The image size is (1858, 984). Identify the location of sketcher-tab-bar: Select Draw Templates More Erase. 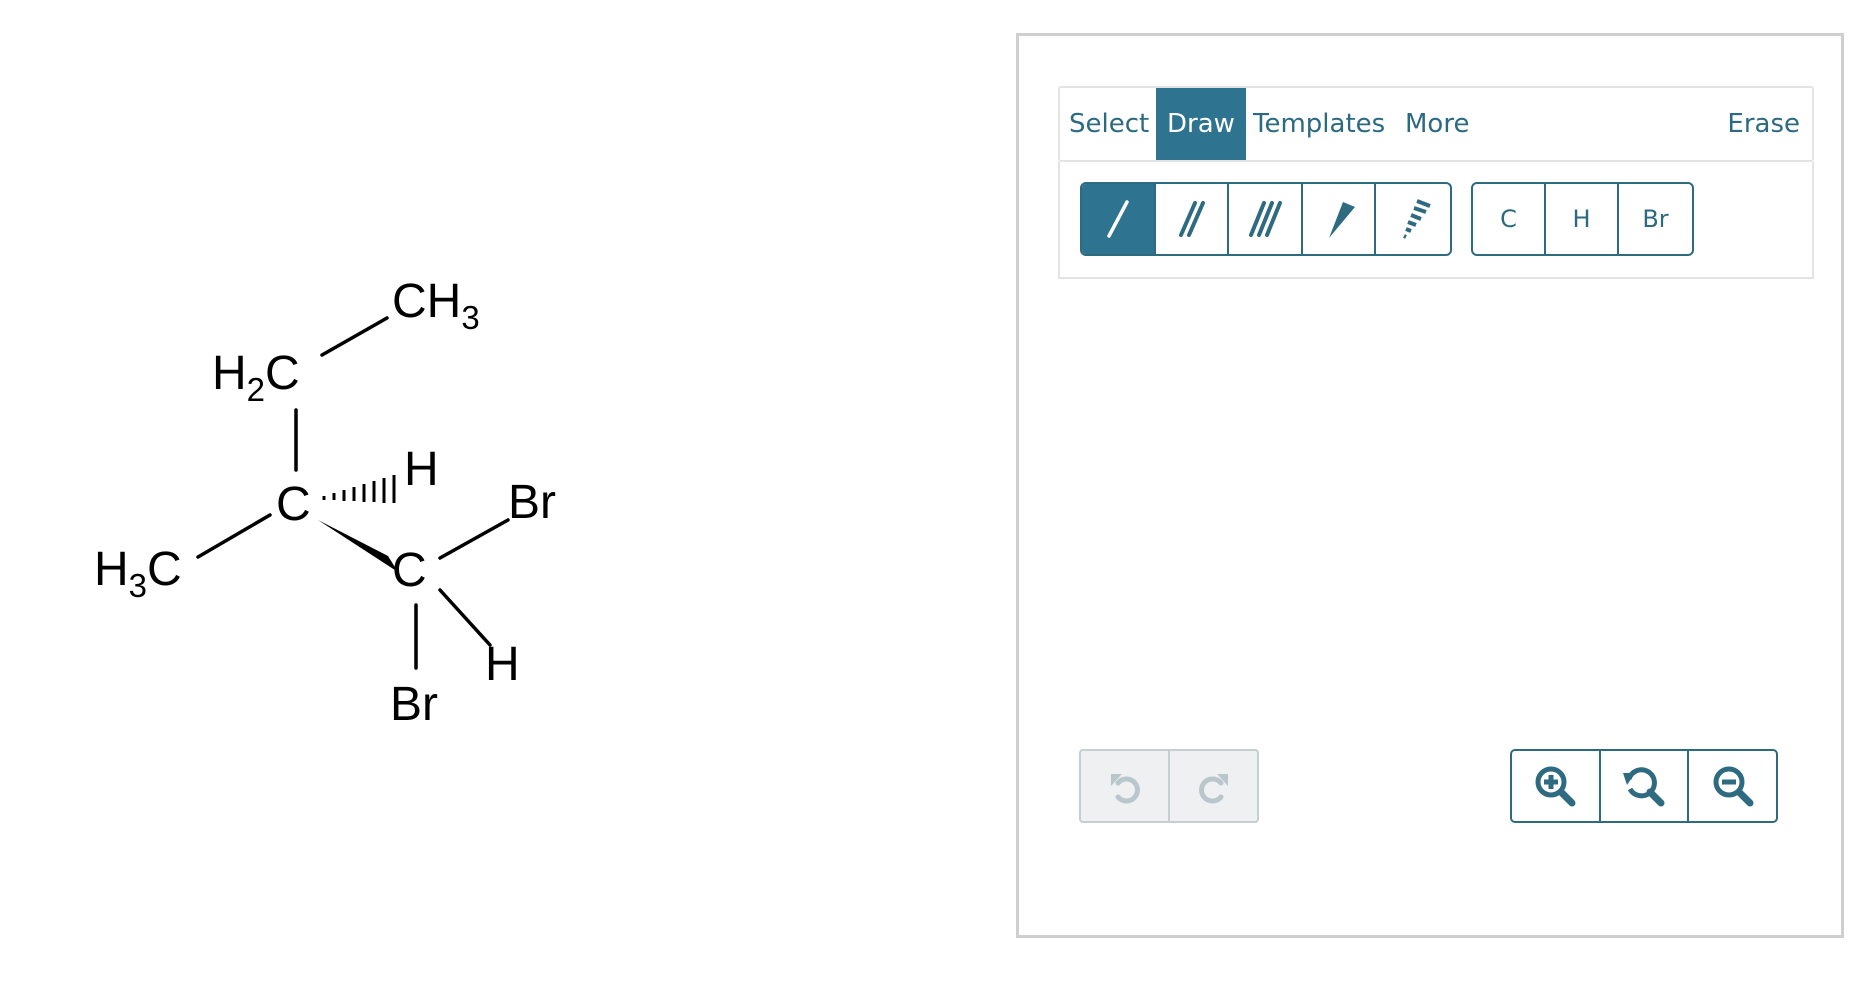
(1436, 124).